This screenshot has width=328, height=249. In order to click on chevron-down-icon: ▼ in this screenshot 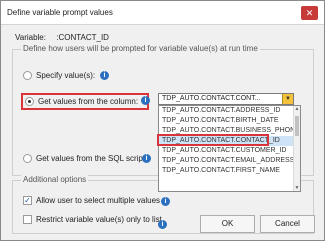, I will do `click(287, 99)`.